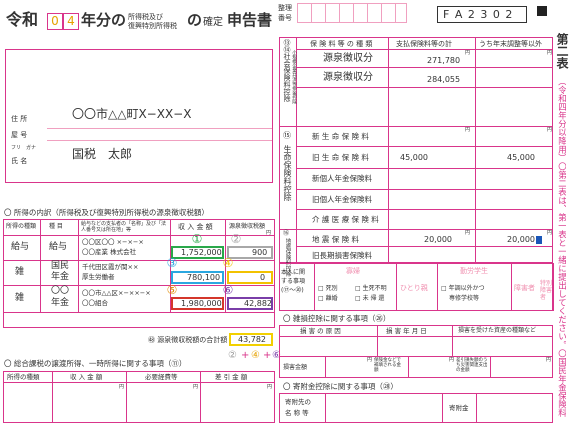 Image resolution: width=570 pixels, height=423 pixels. I want to click on income-header-item: 種 目, so click(56, 226).